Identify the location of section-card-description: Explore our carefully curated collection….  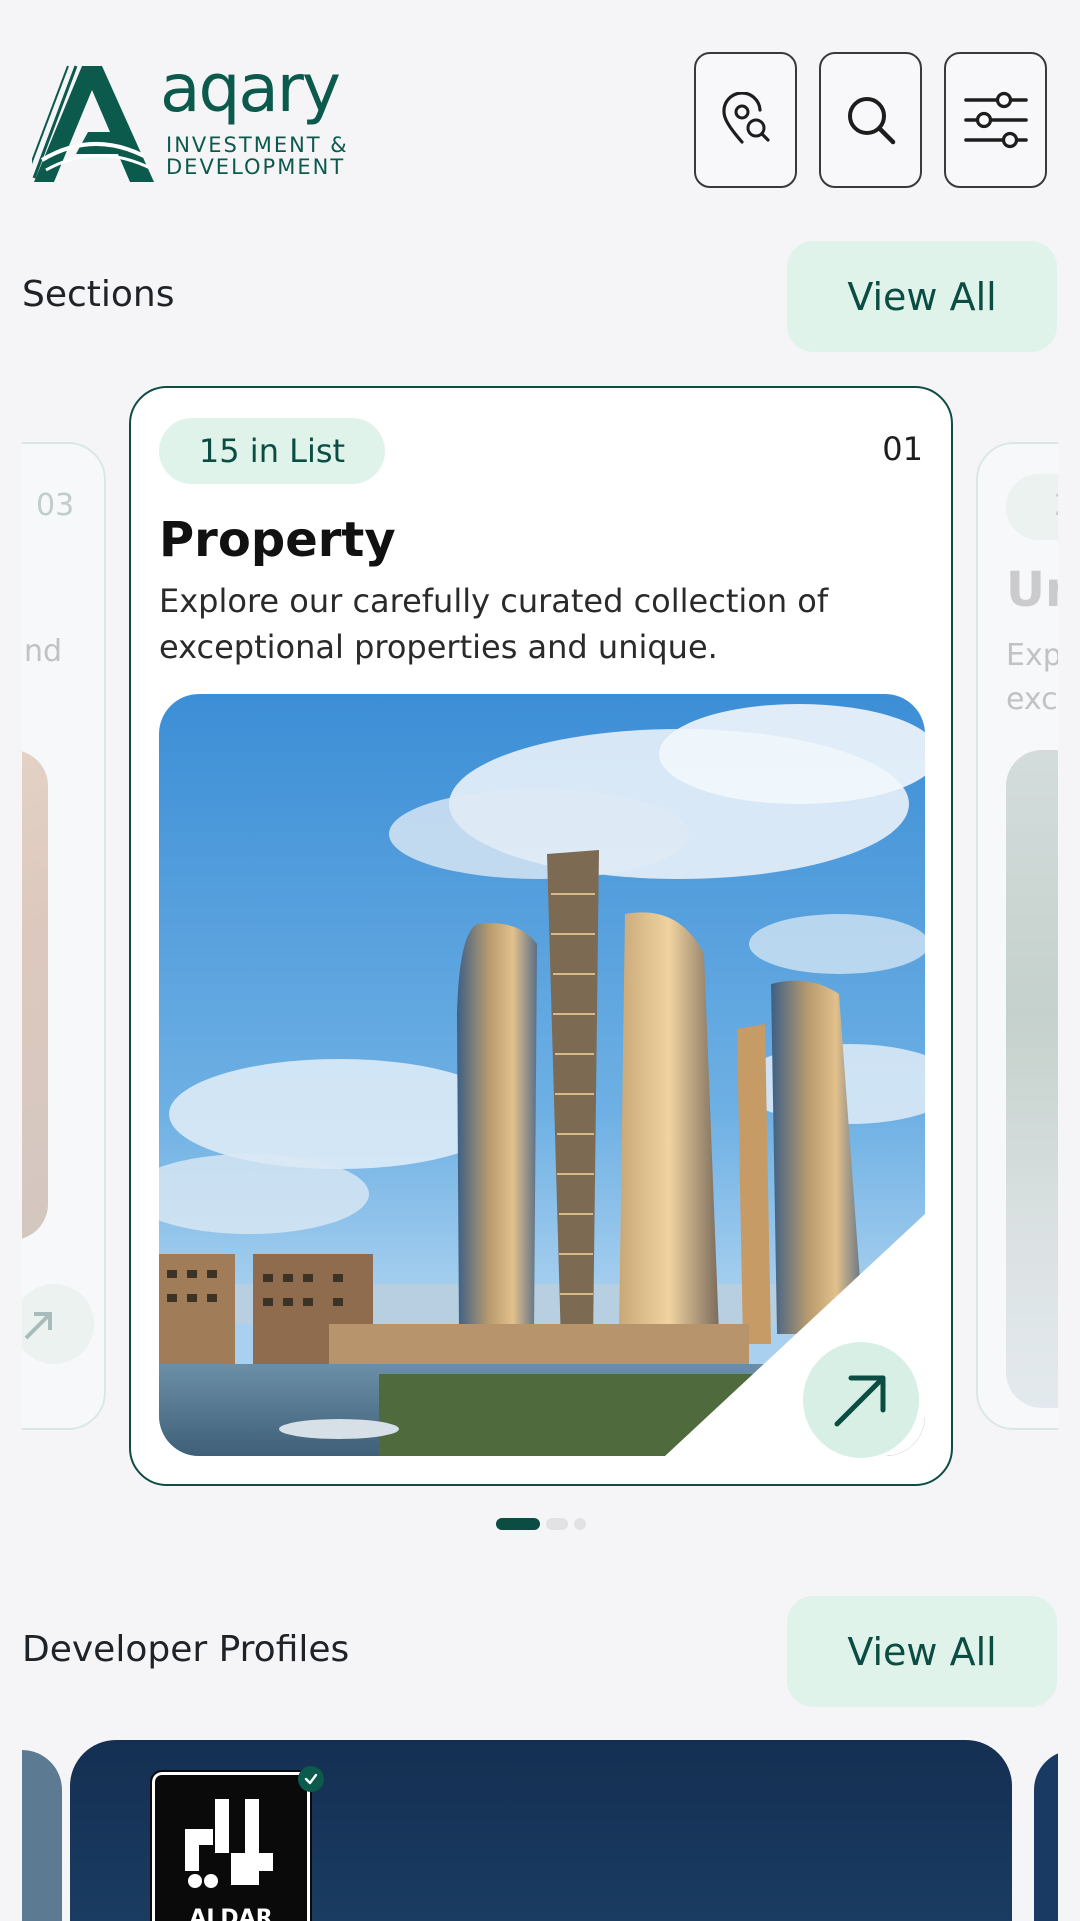
(494, 624).